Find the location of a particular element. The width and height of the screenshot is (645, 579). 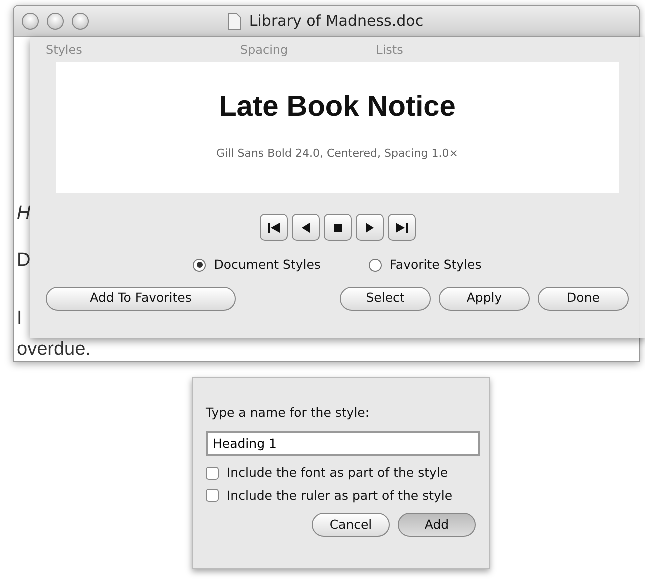

checkbox-label: Include the ruler as part of the style is located at coordinates (340, 495).